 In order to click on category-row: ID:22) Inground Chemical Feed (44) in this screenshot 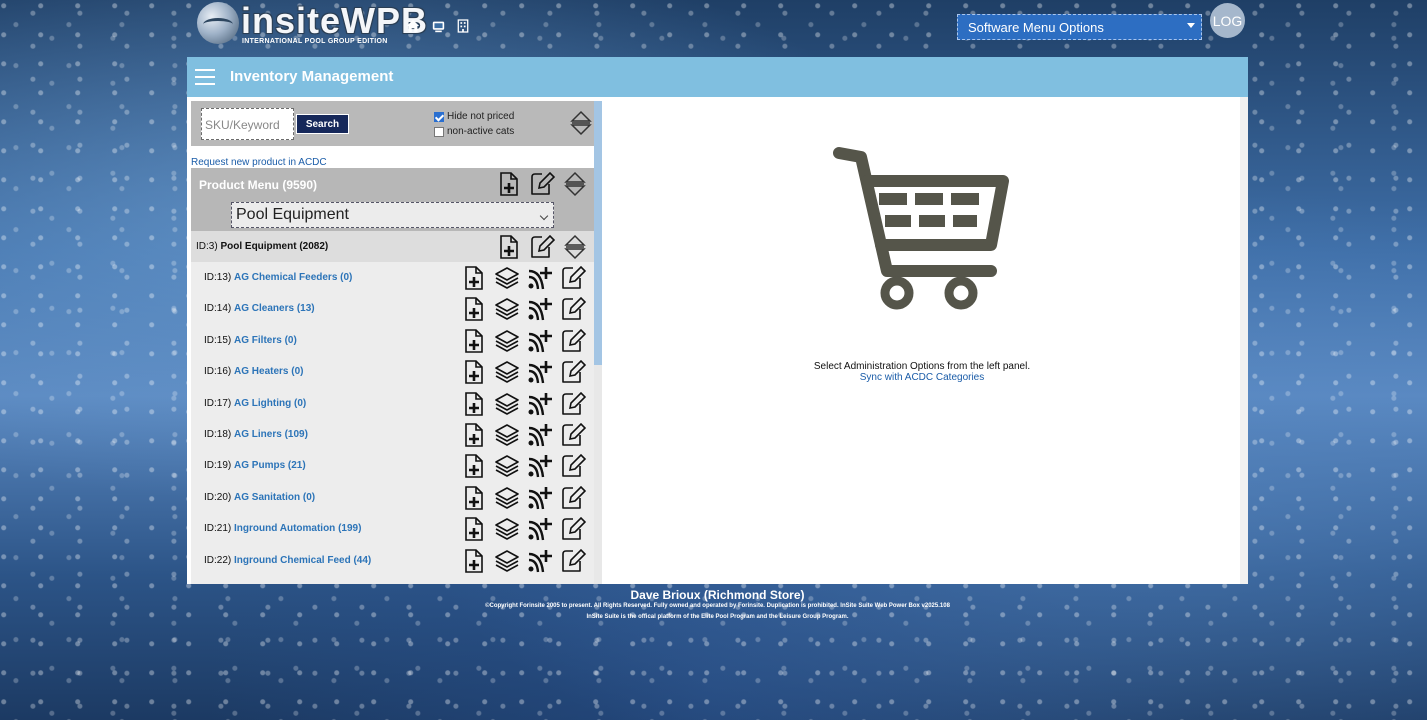, I will do `click(392, 560)`.